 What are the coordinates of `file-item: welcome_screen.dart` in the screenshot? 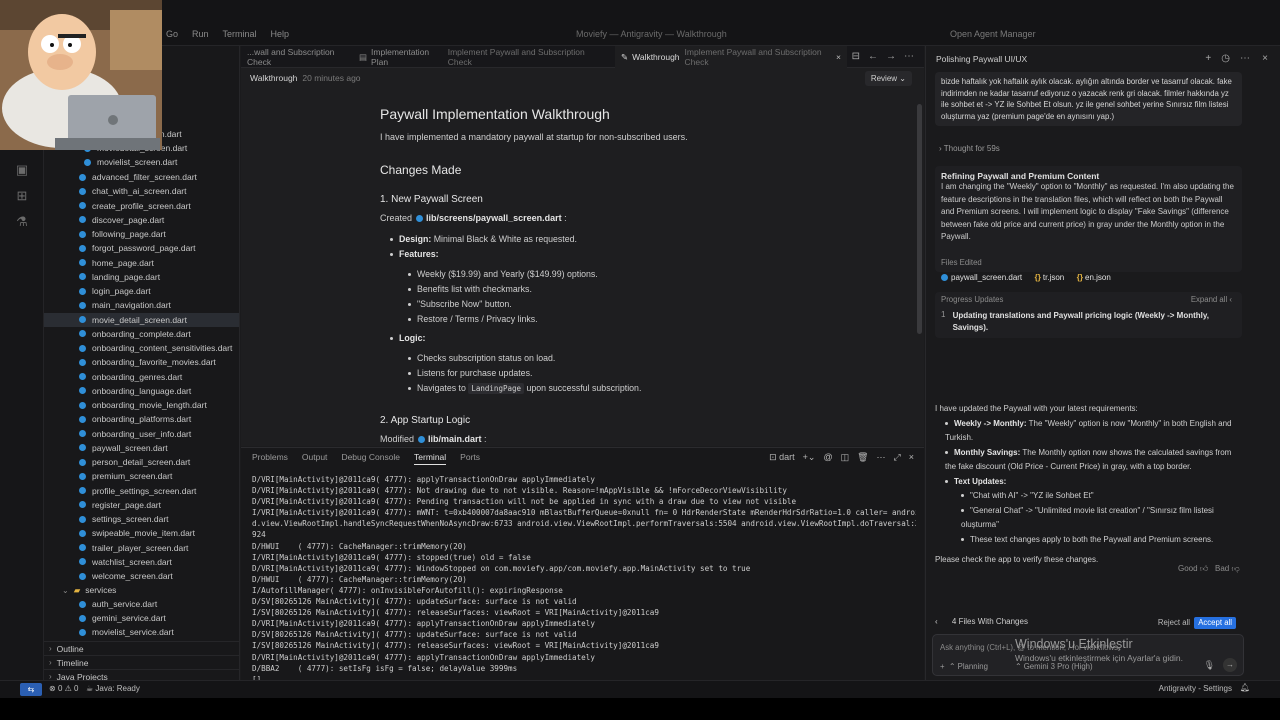 It's located at (141, 576).